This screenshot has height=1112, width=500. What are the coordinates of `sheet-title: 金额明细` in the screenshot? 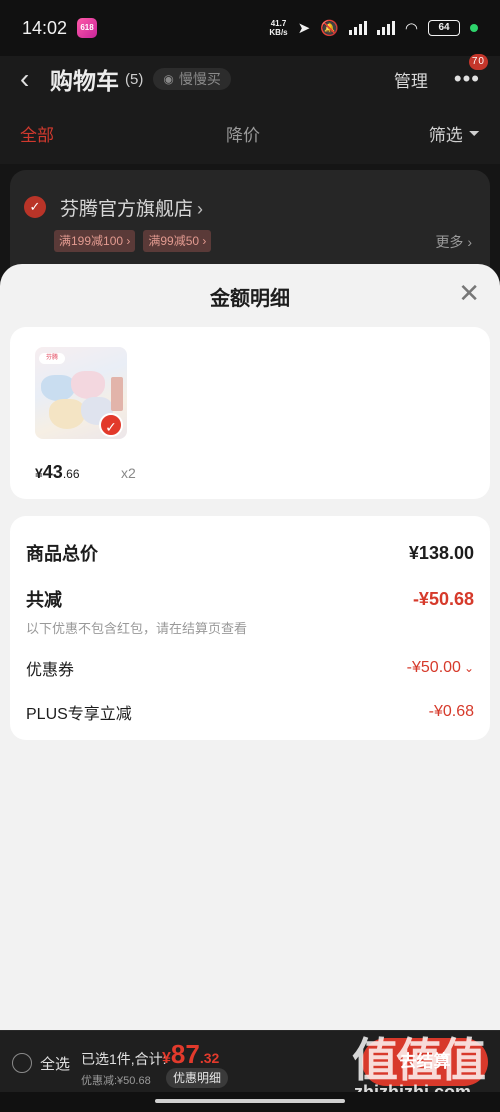 It's located at (250, 299).